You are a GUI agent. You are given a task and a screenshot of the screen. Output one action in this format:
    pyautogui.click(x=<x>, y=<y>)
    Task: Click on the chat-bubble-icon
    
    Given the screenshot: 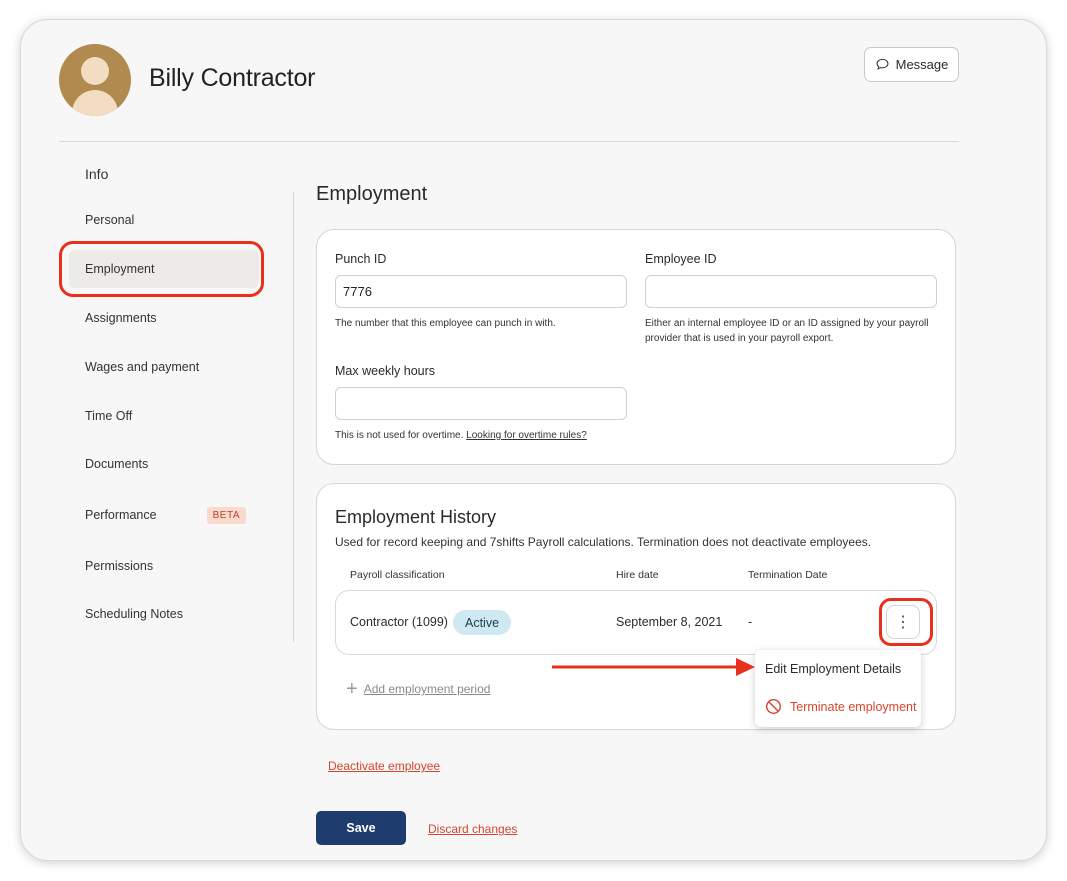 What is the action you would take?
    pyautogui.click(x=882, y=64)
    